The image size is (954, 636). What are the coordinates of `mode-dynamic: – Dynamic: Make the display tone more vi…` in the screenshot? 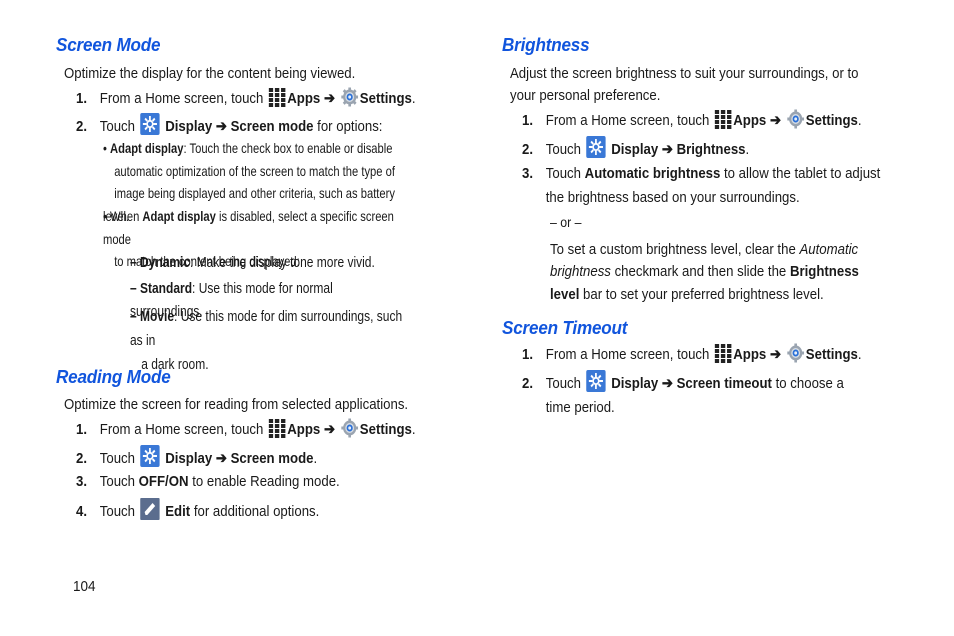 It's located at (252, 262).